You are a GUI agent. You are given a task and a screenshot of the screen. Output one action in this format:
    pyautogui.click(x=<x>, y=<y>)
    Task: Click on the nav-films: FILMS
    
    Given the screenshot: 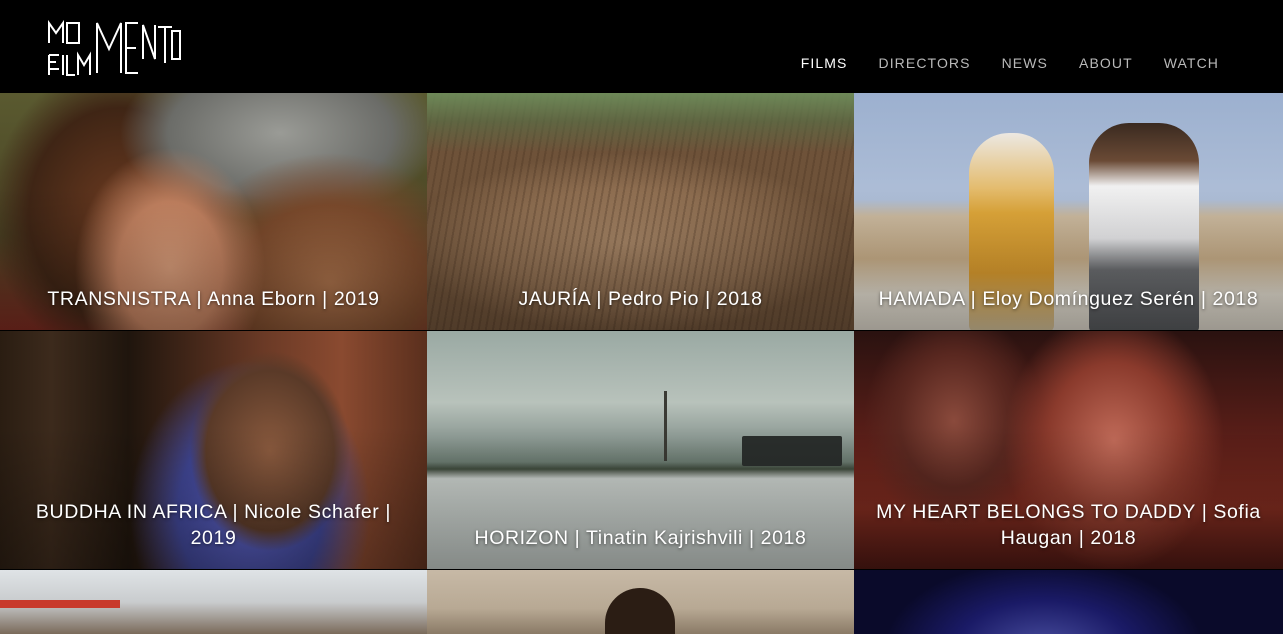 What is the action you would take?
    pyautogui.click(x=824, y=63)
    